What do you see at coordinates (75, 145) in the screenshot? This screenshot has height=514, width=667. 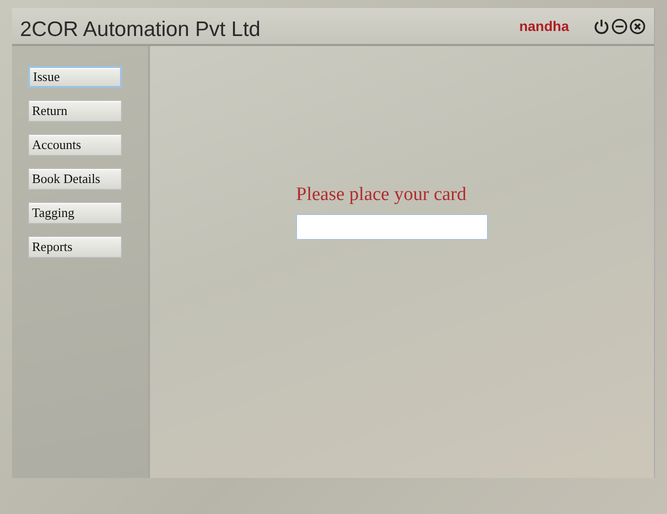 I see `menu-button: Accounts` at bounding box center [75, 145].